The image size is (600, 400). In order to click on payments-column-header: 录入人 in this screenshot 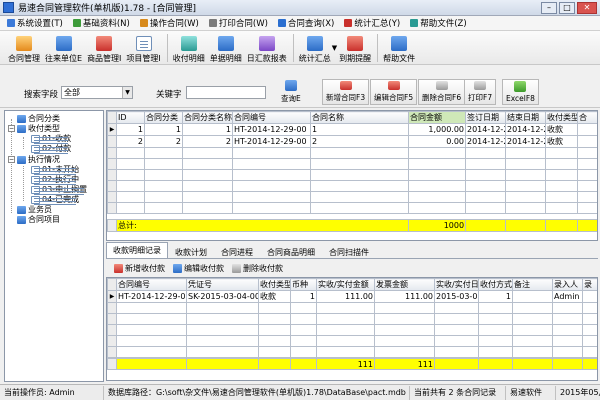, I will do `click(567, 284)`.